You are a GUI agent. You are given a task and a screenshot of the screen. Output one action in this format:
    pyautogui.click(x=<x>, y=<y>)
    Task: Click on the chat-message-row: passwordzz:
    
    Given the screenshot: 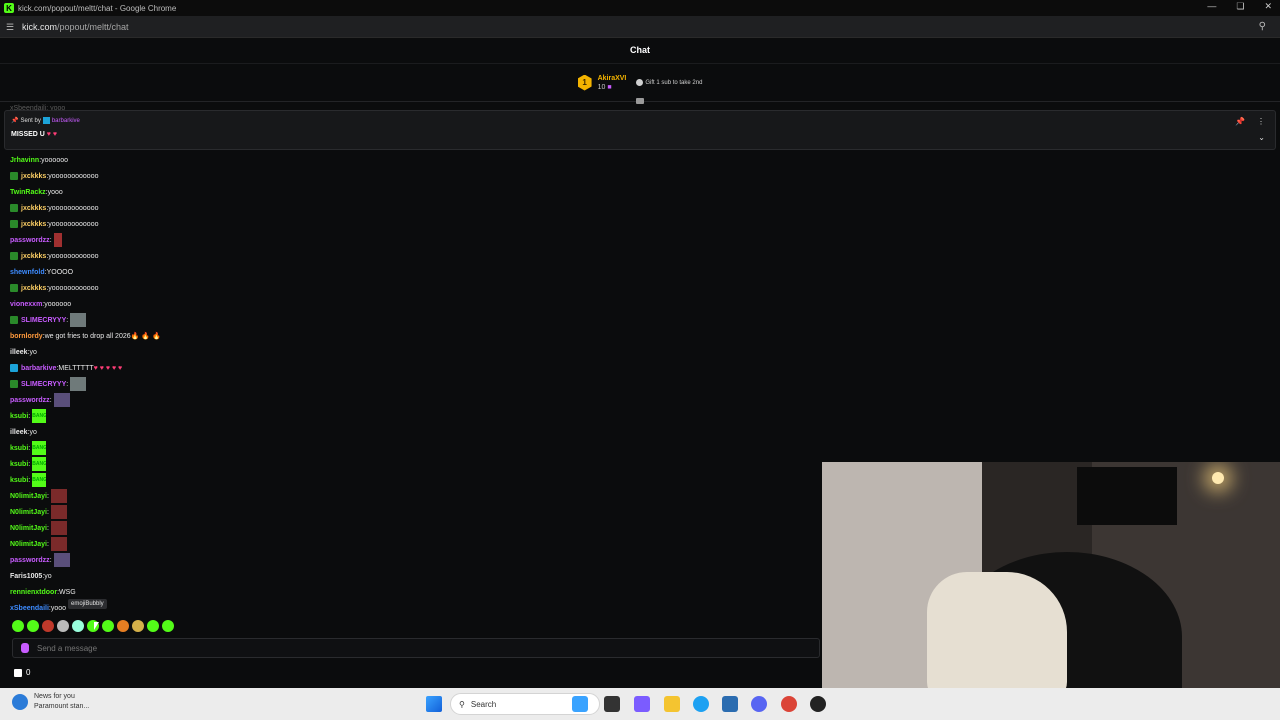 What is the action you would take?
    pyautogui.click(x=405, y=240)
    